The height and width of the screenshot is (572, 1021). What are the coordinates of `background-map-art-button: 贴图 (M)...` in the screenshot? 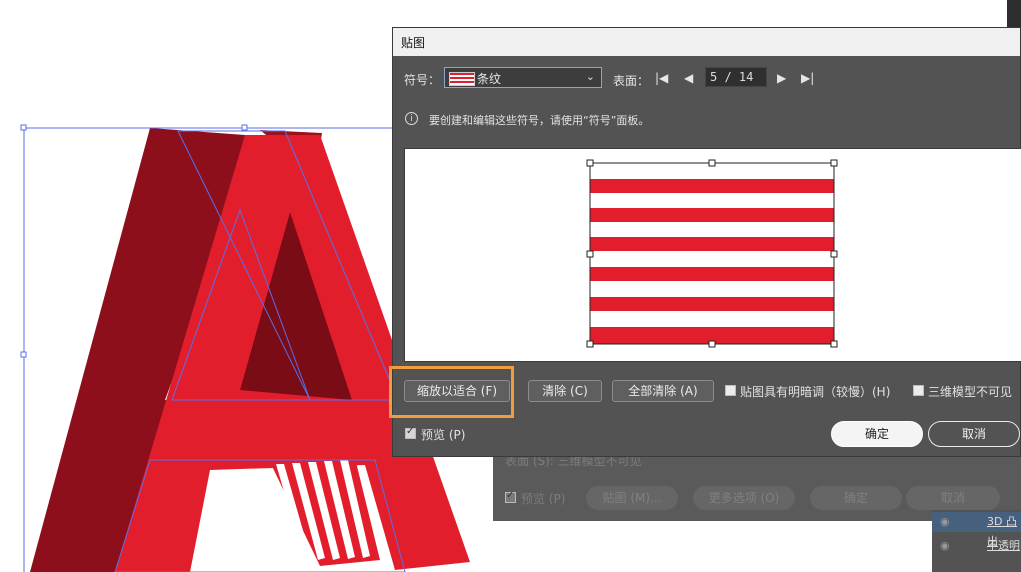 It's located at (632, 498).